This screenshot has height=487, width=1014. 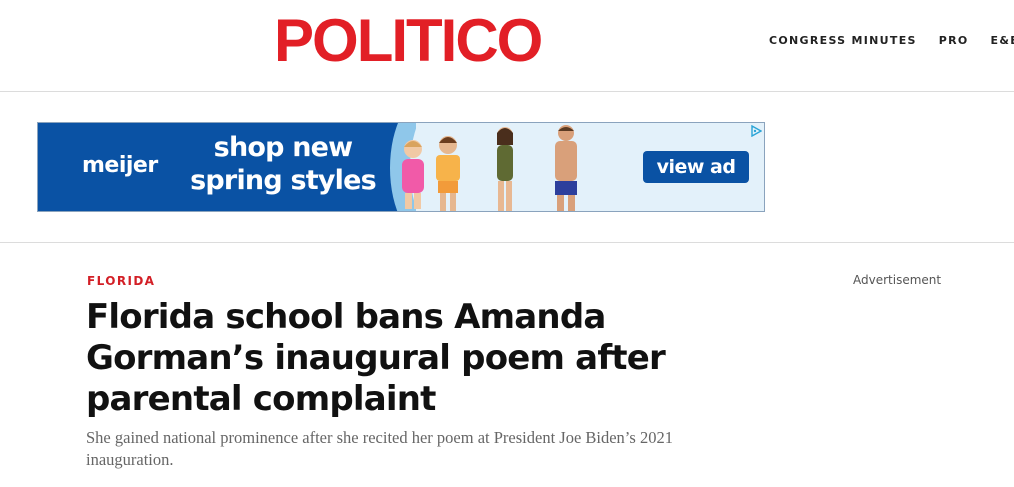 I want to click on nav-pro: PRO, so click(x=954, y=40).